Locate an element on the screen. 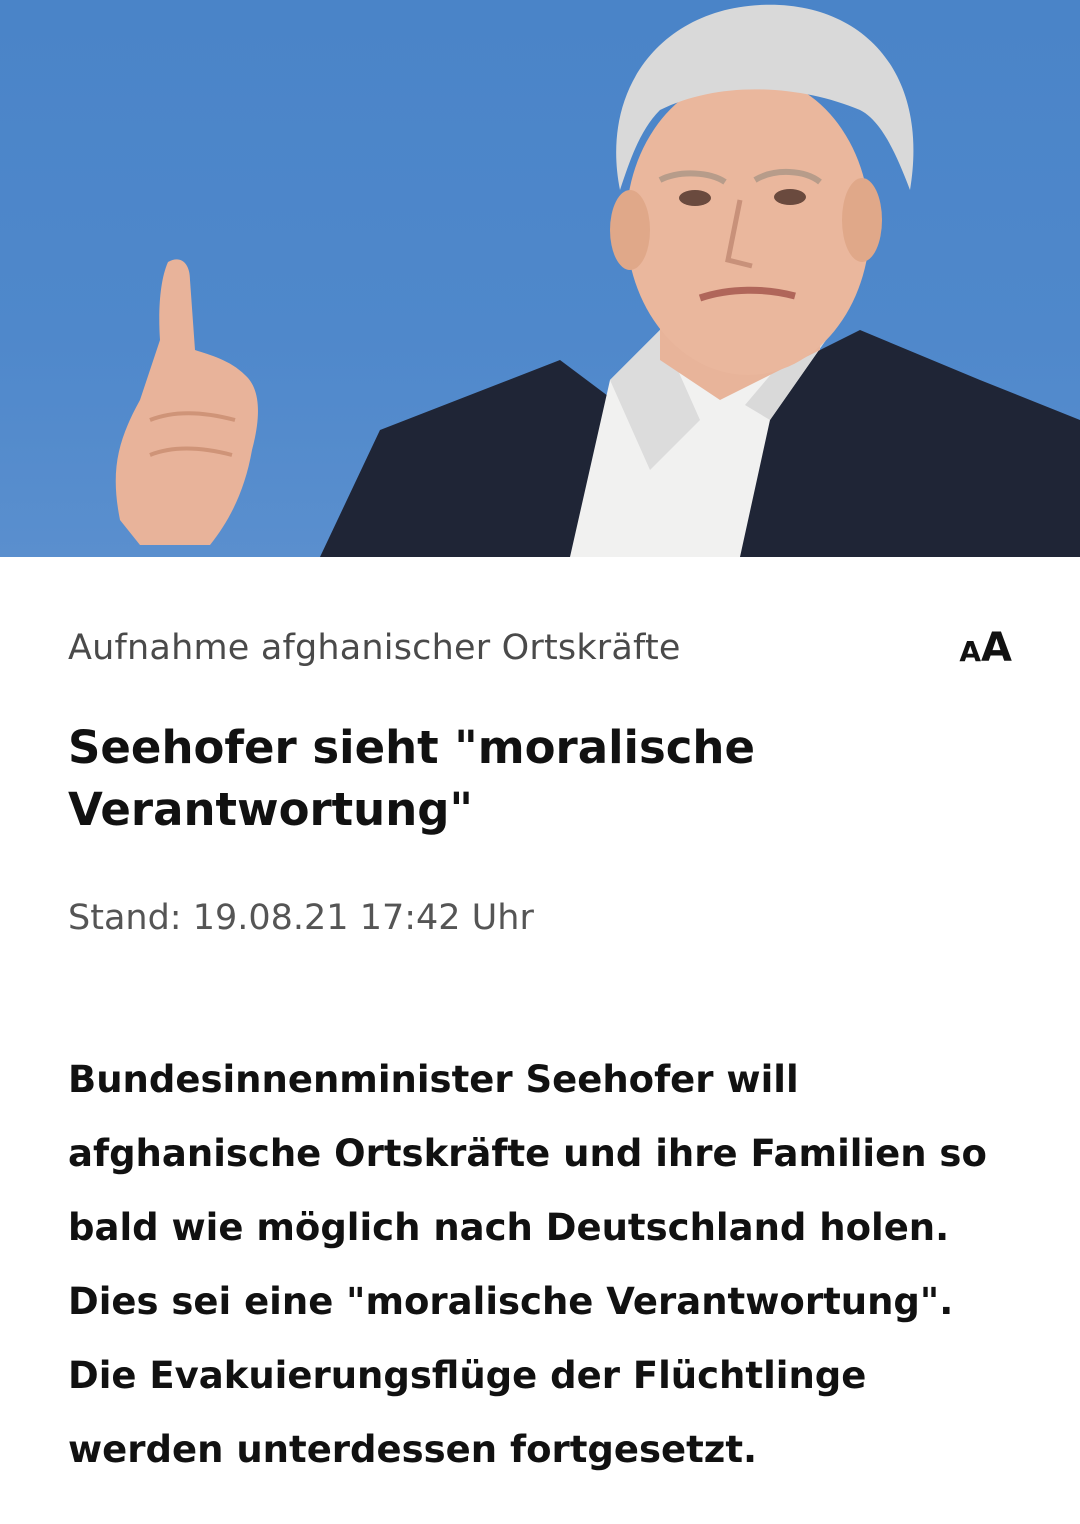 The image size is (1080, 1524). font-size-small-letter: A is located at coordinates (970, 651).